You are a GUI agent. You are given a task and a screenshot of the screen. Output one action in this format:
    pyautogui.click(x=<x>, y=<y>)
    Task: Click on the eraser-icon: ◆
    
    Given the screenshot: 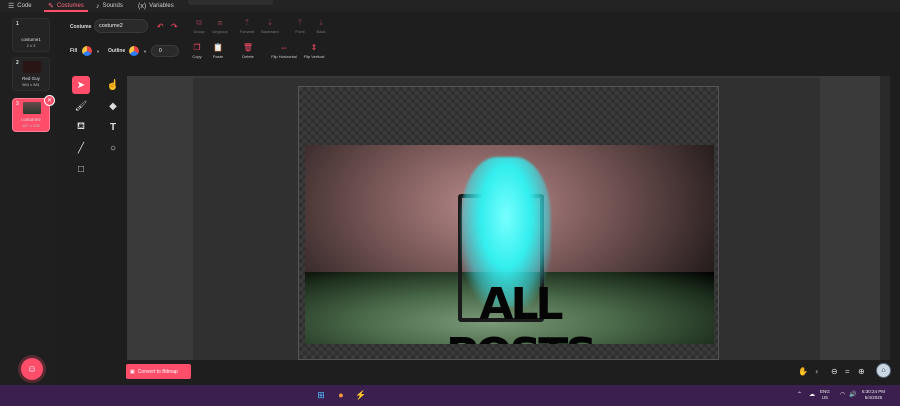 What is the action you would take?
    pyautogui.click(x=113, y=106)
    